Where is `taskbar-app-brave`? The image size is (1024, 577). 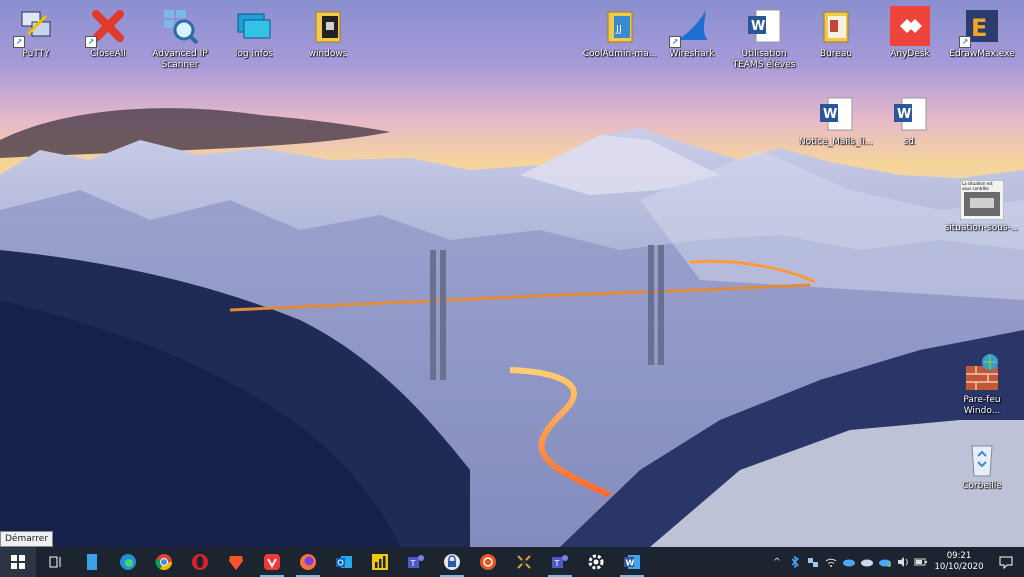
taskbar-app-brave is located at coordinates (236, 562).